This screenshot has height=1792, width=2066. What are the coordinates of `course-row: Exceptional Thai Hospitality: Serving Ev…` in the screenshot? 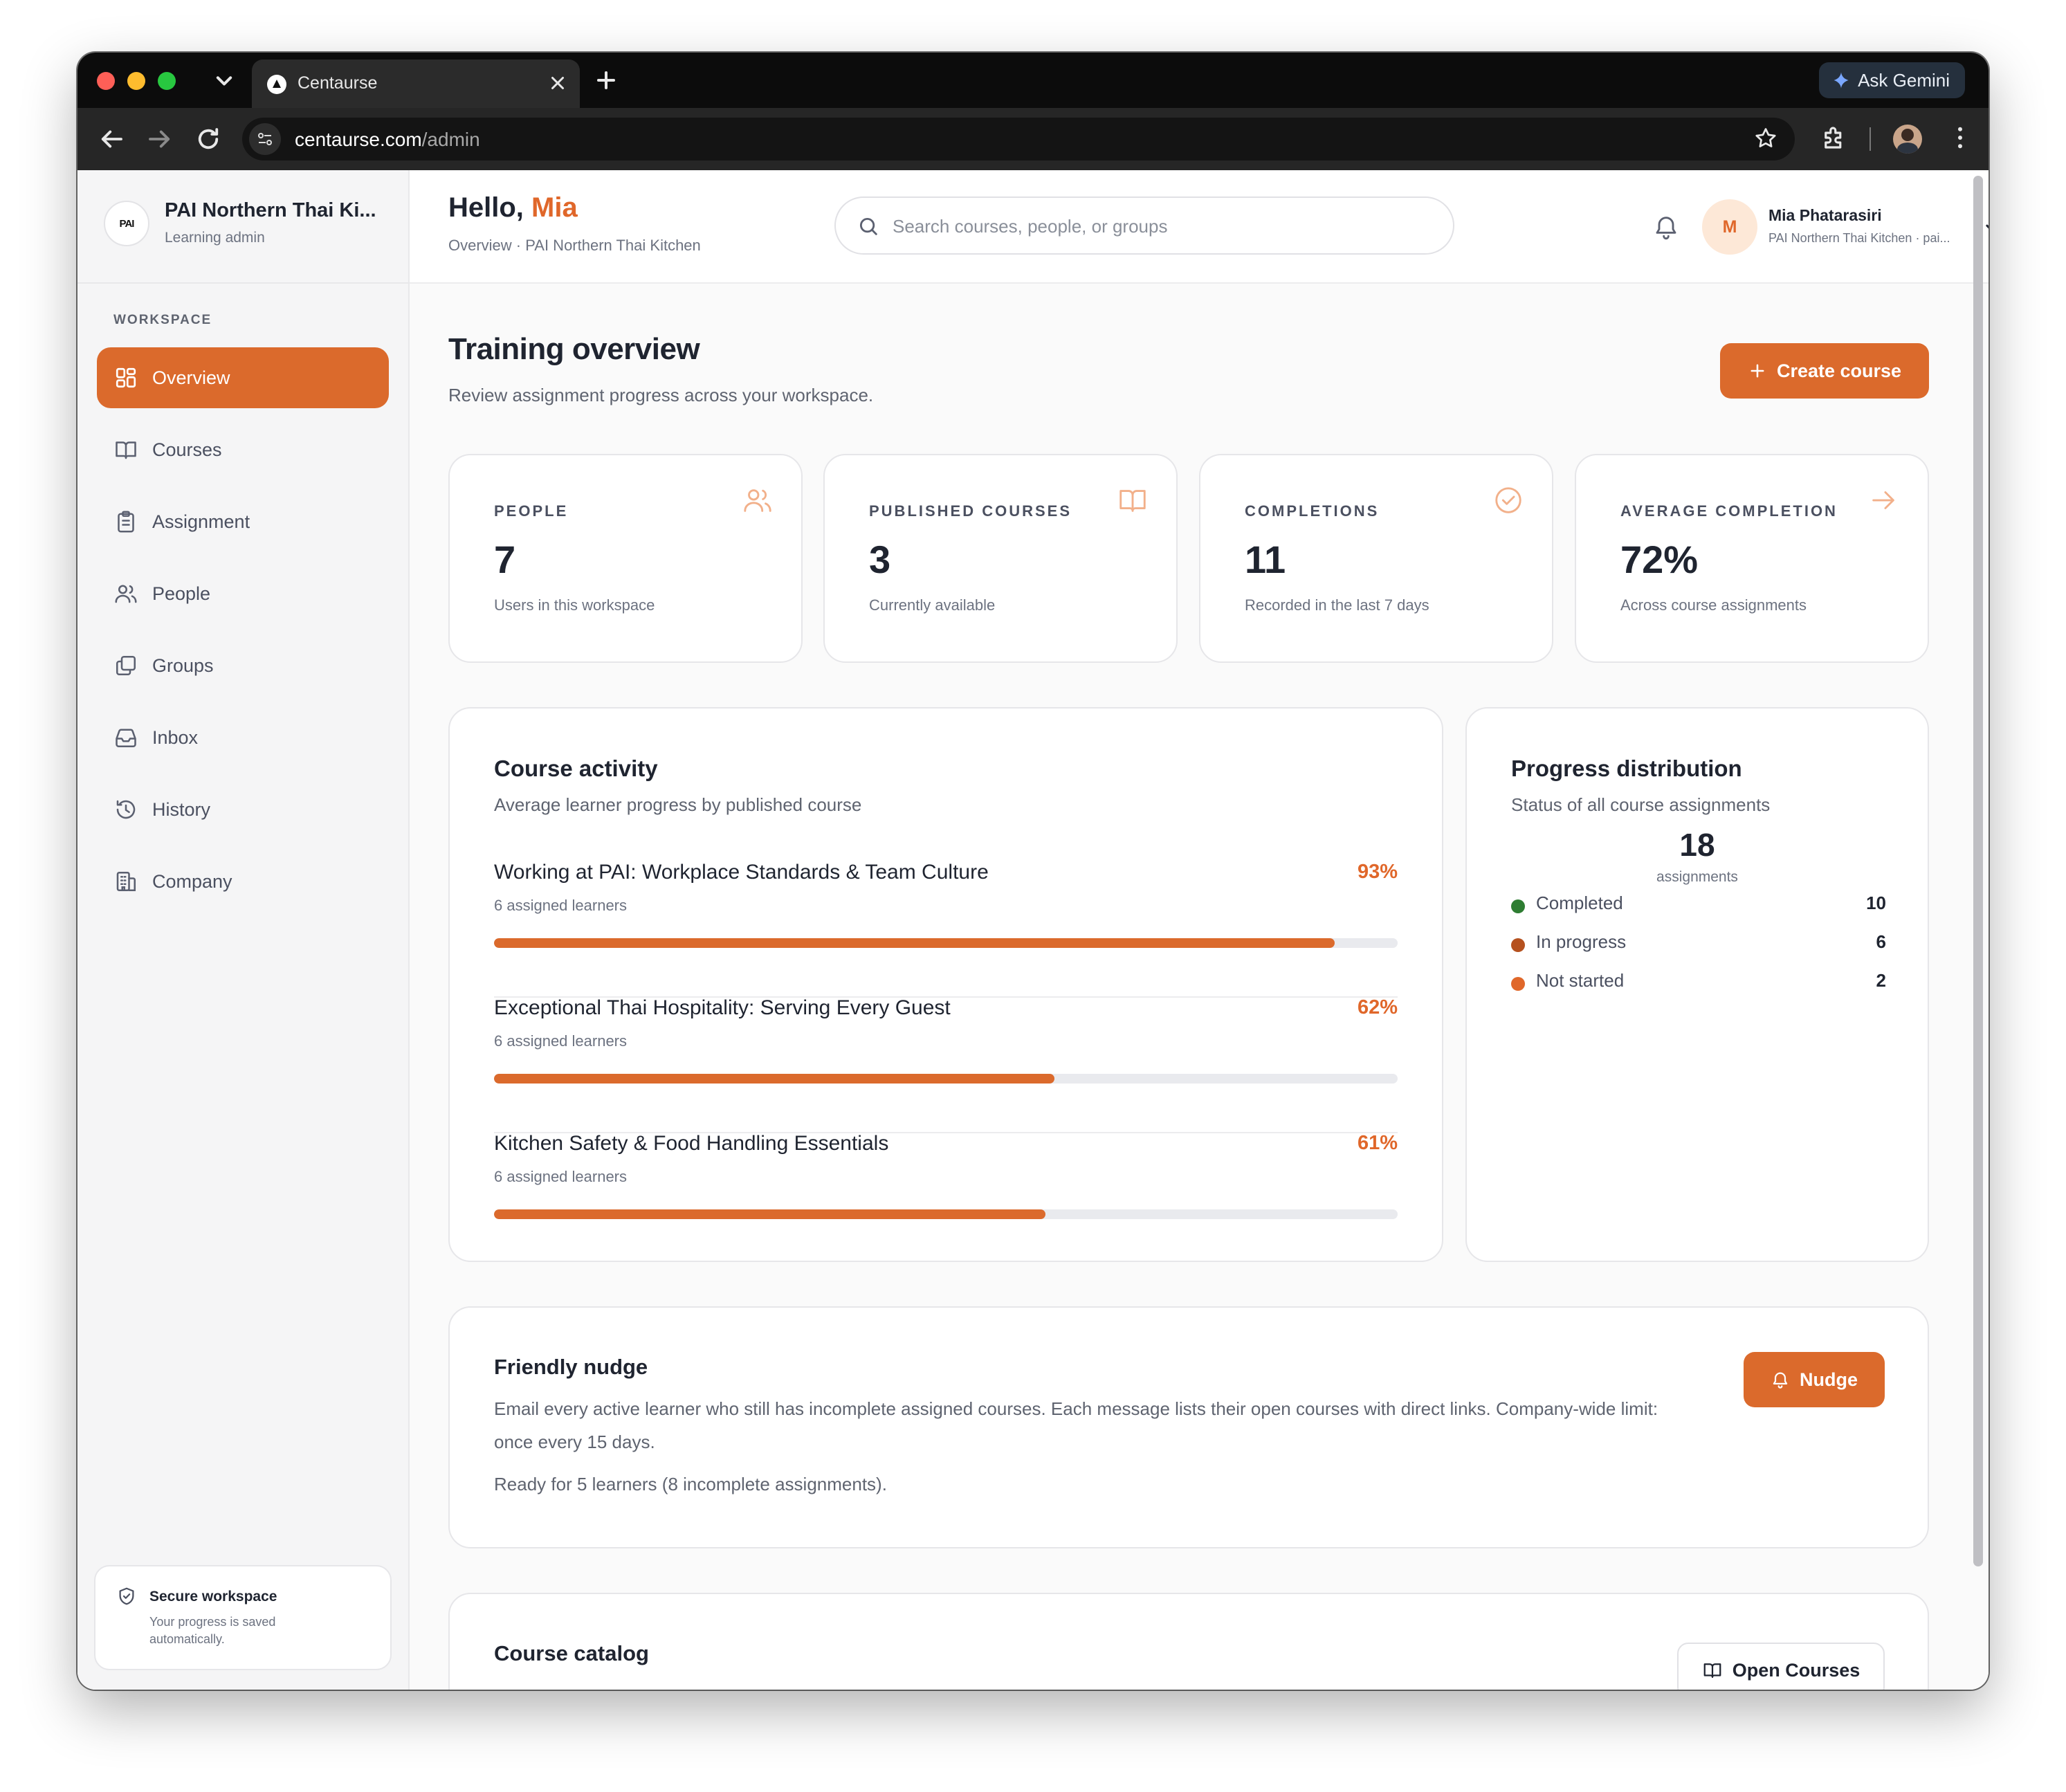 It's located at (946, 1064).